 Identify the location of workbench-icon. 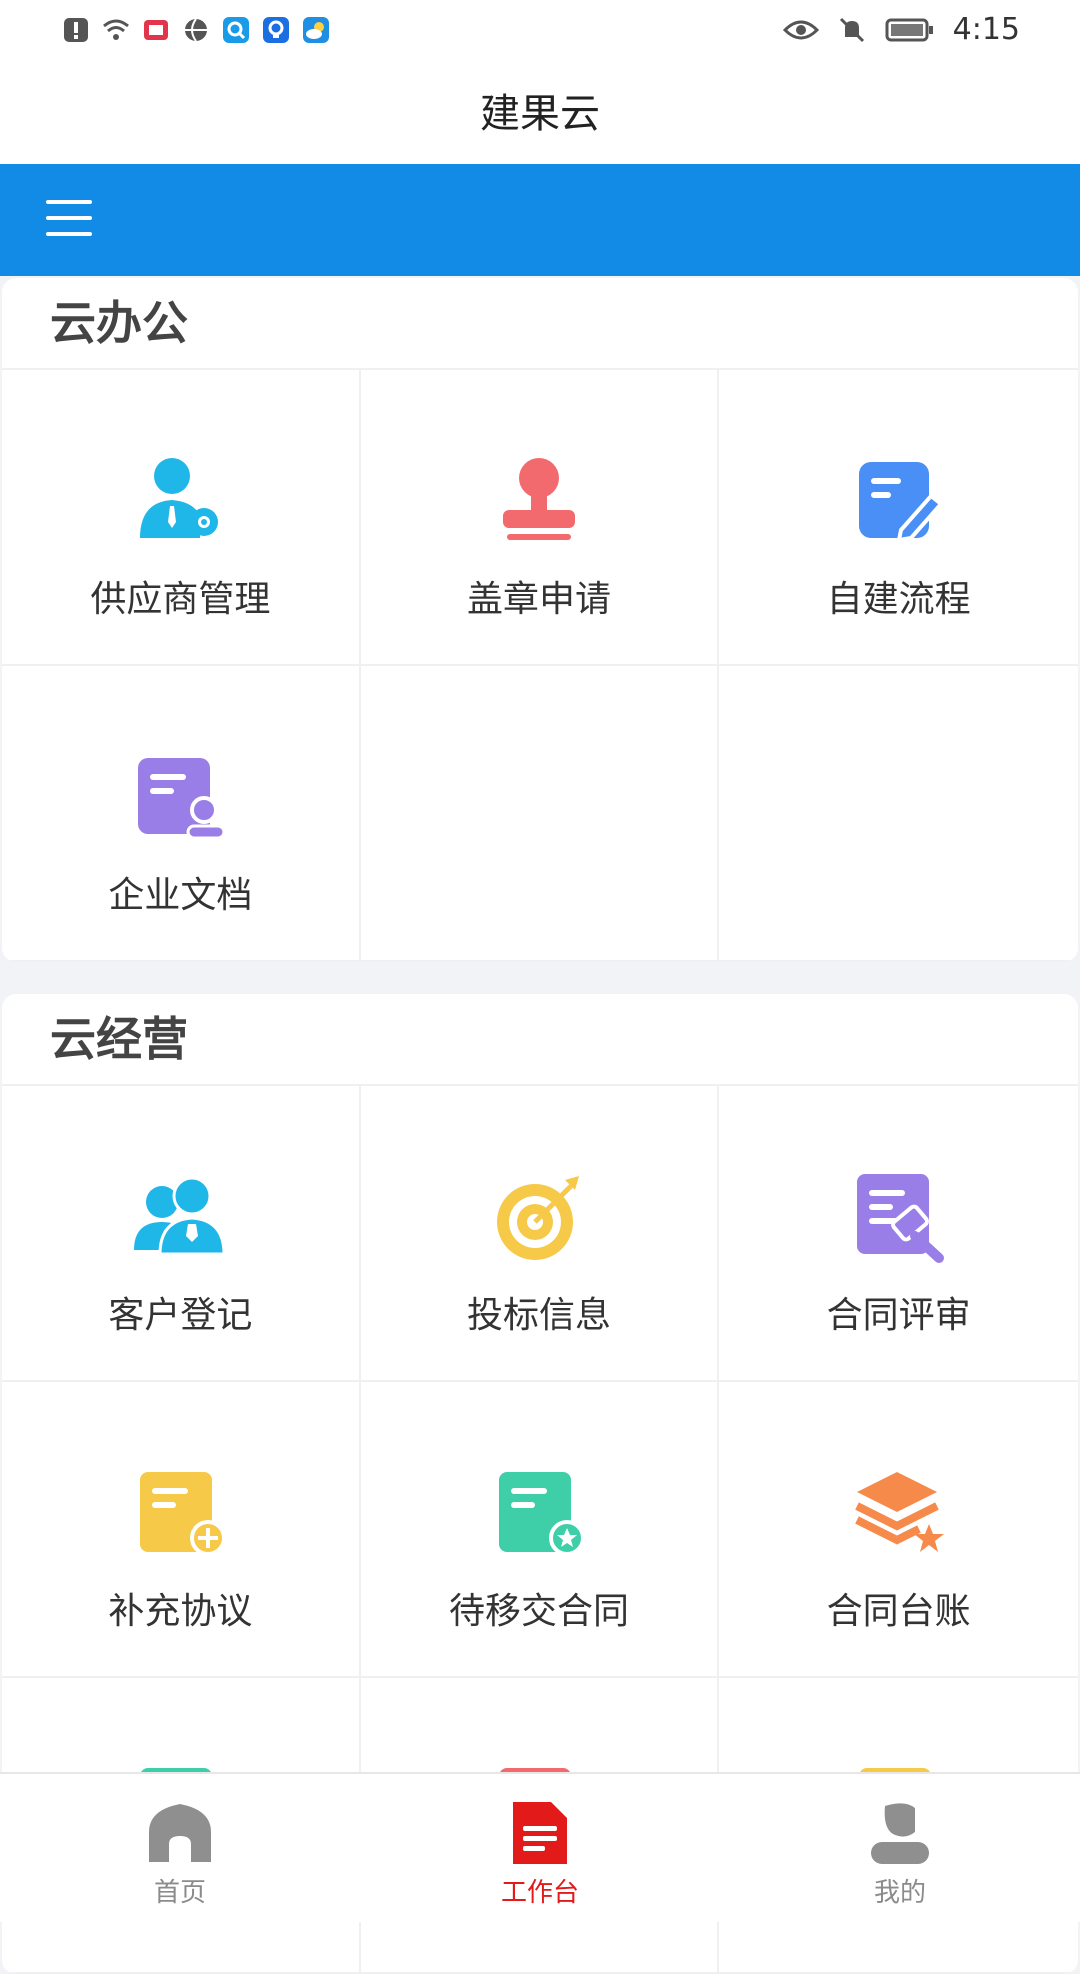
(540, 1833).